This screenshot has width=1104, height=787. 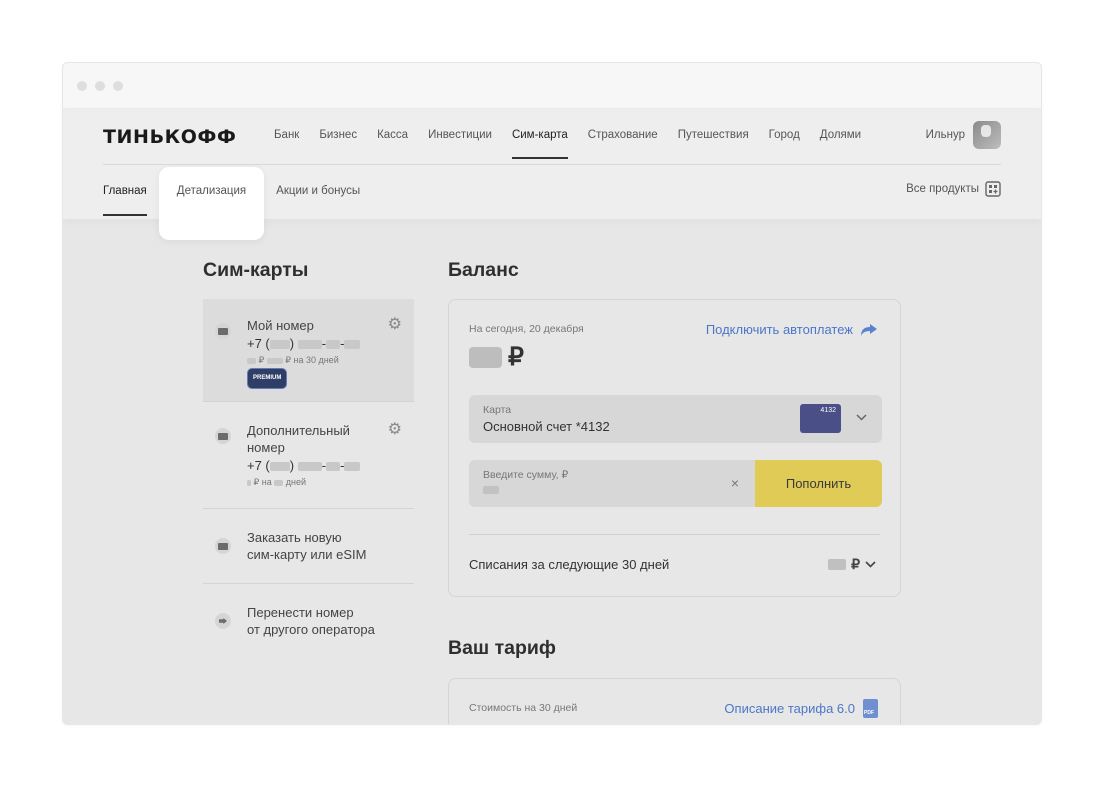 What do you see at coordinates (870, 708) in the screenshot?
I see `pdf-icon` at bounding box center [870, 708].